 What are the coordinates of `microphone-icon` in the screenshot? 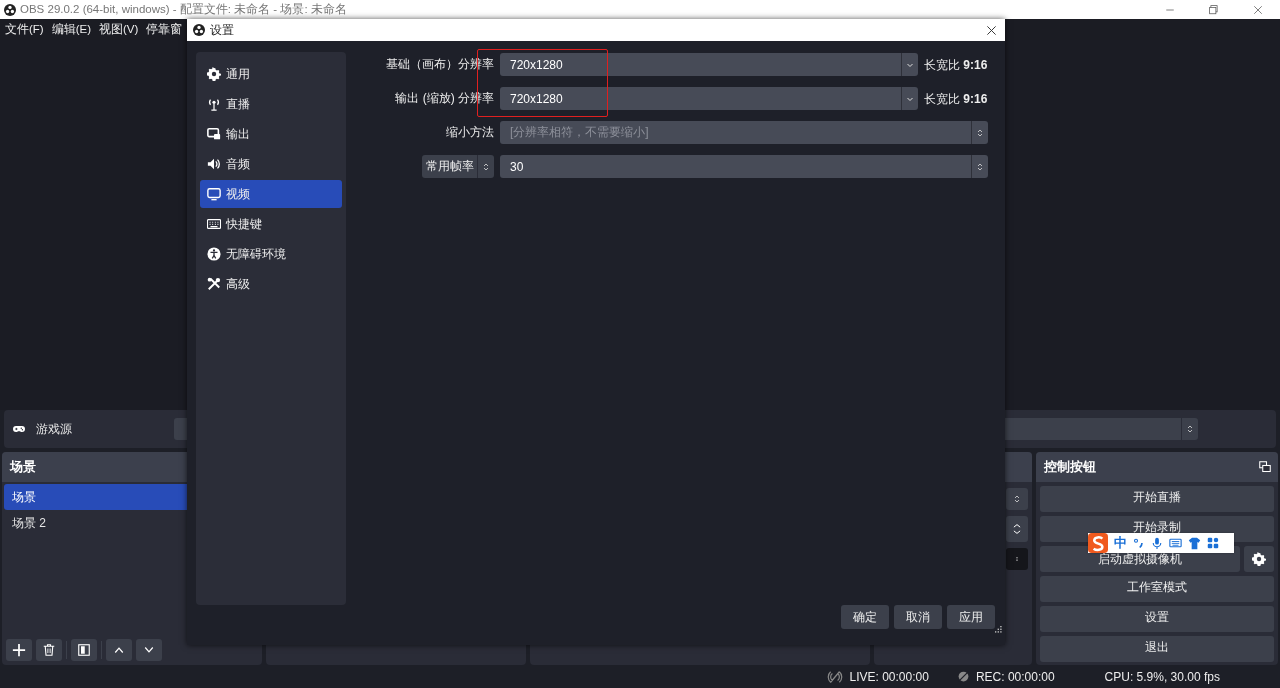 It's located at (1157, 543).